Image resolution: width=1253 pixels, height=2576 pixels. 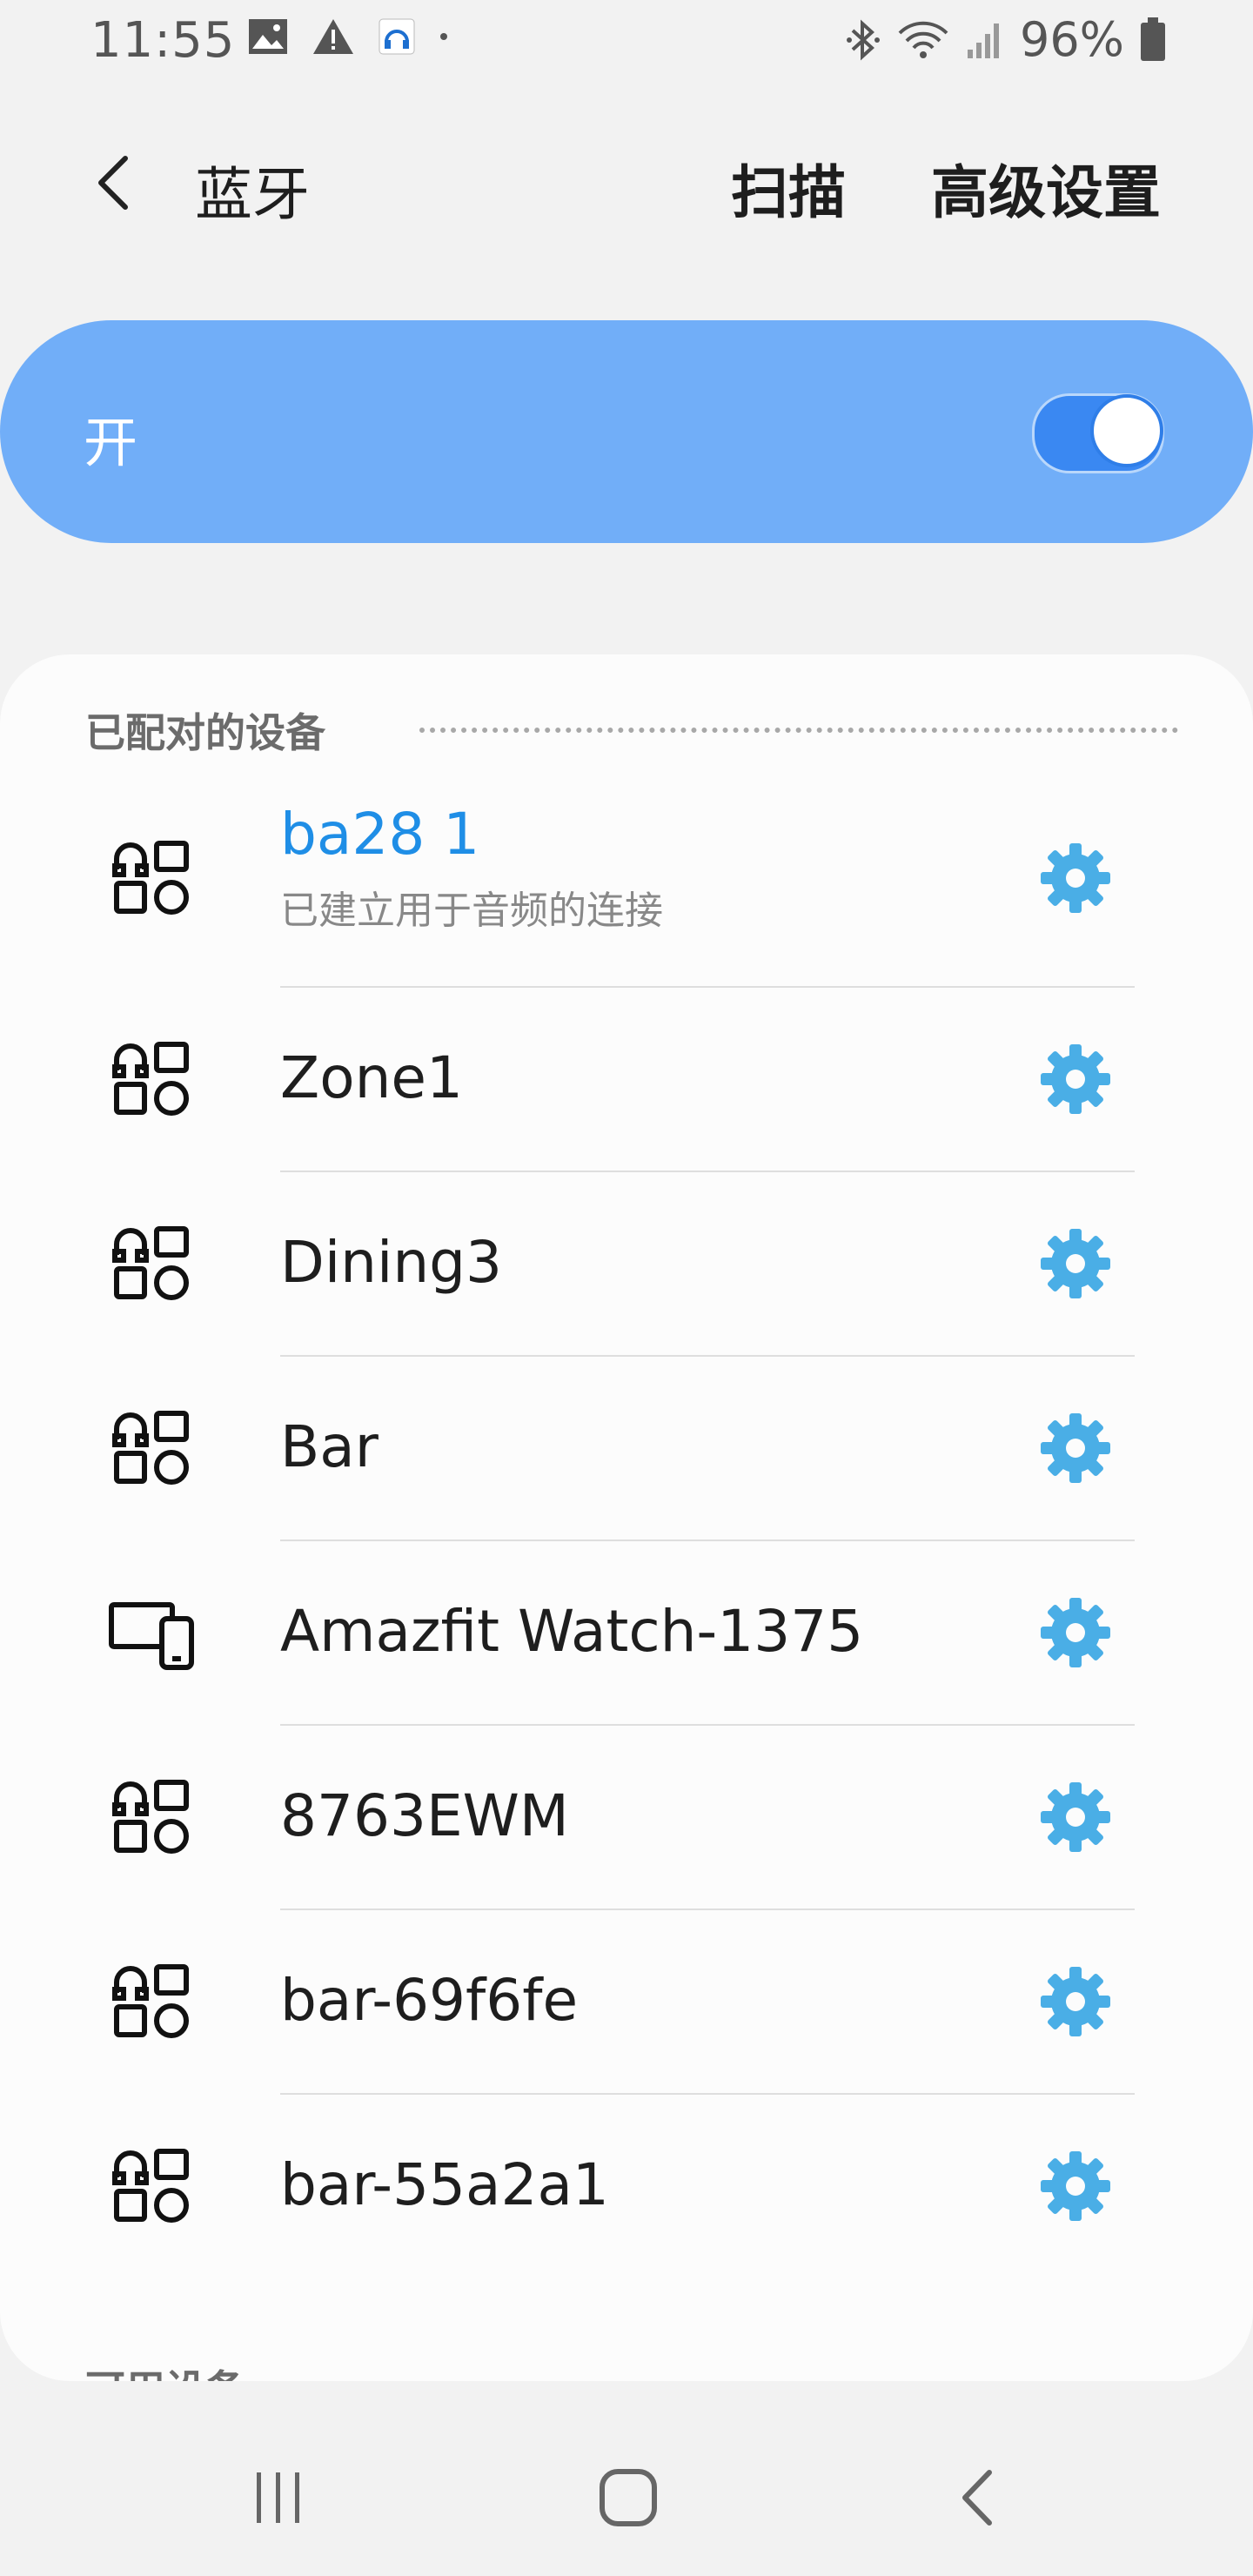 What do you see at coordinates (380, 834) in the screenshot?
I see `device-name: ba28 1` at bounding box center [380, 834].